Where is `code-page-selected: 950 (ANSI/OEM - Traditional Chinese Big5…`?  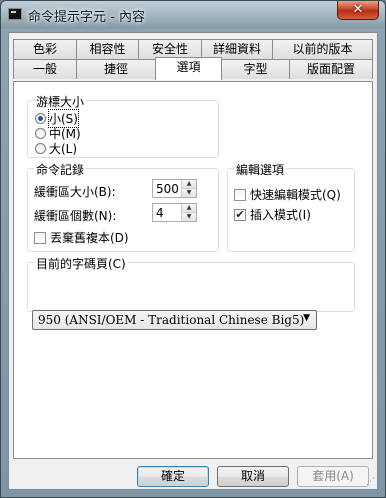 code-page-selected: 950 (ANSI/OEM - Traditional Chinese Big5… is located at coordinates (171, 320).